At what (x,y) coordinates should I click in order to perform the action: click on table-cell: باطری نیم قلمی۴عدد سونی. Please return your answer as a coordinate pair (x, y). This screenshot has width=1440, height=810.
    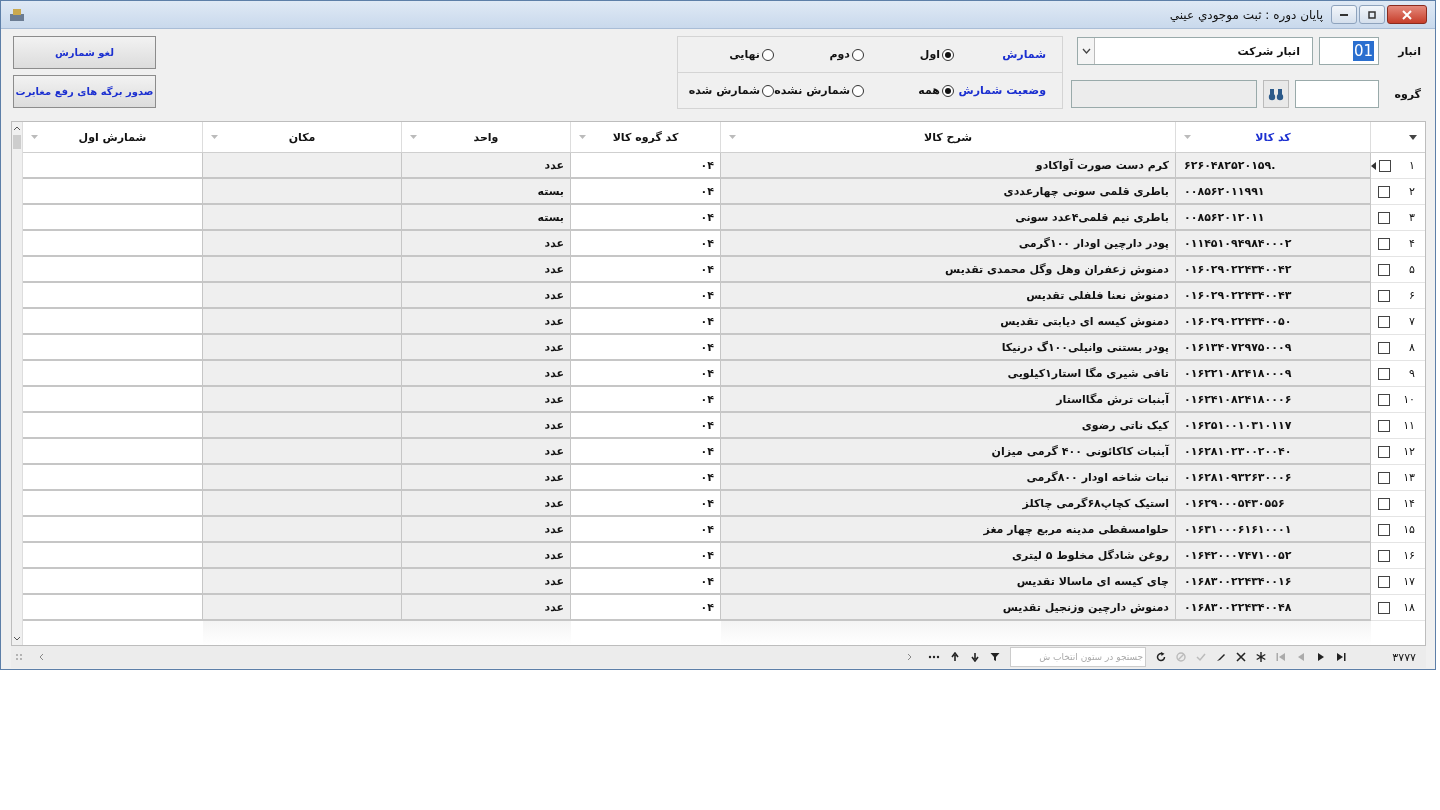
    Looking at the image, I should click on (948, 218).